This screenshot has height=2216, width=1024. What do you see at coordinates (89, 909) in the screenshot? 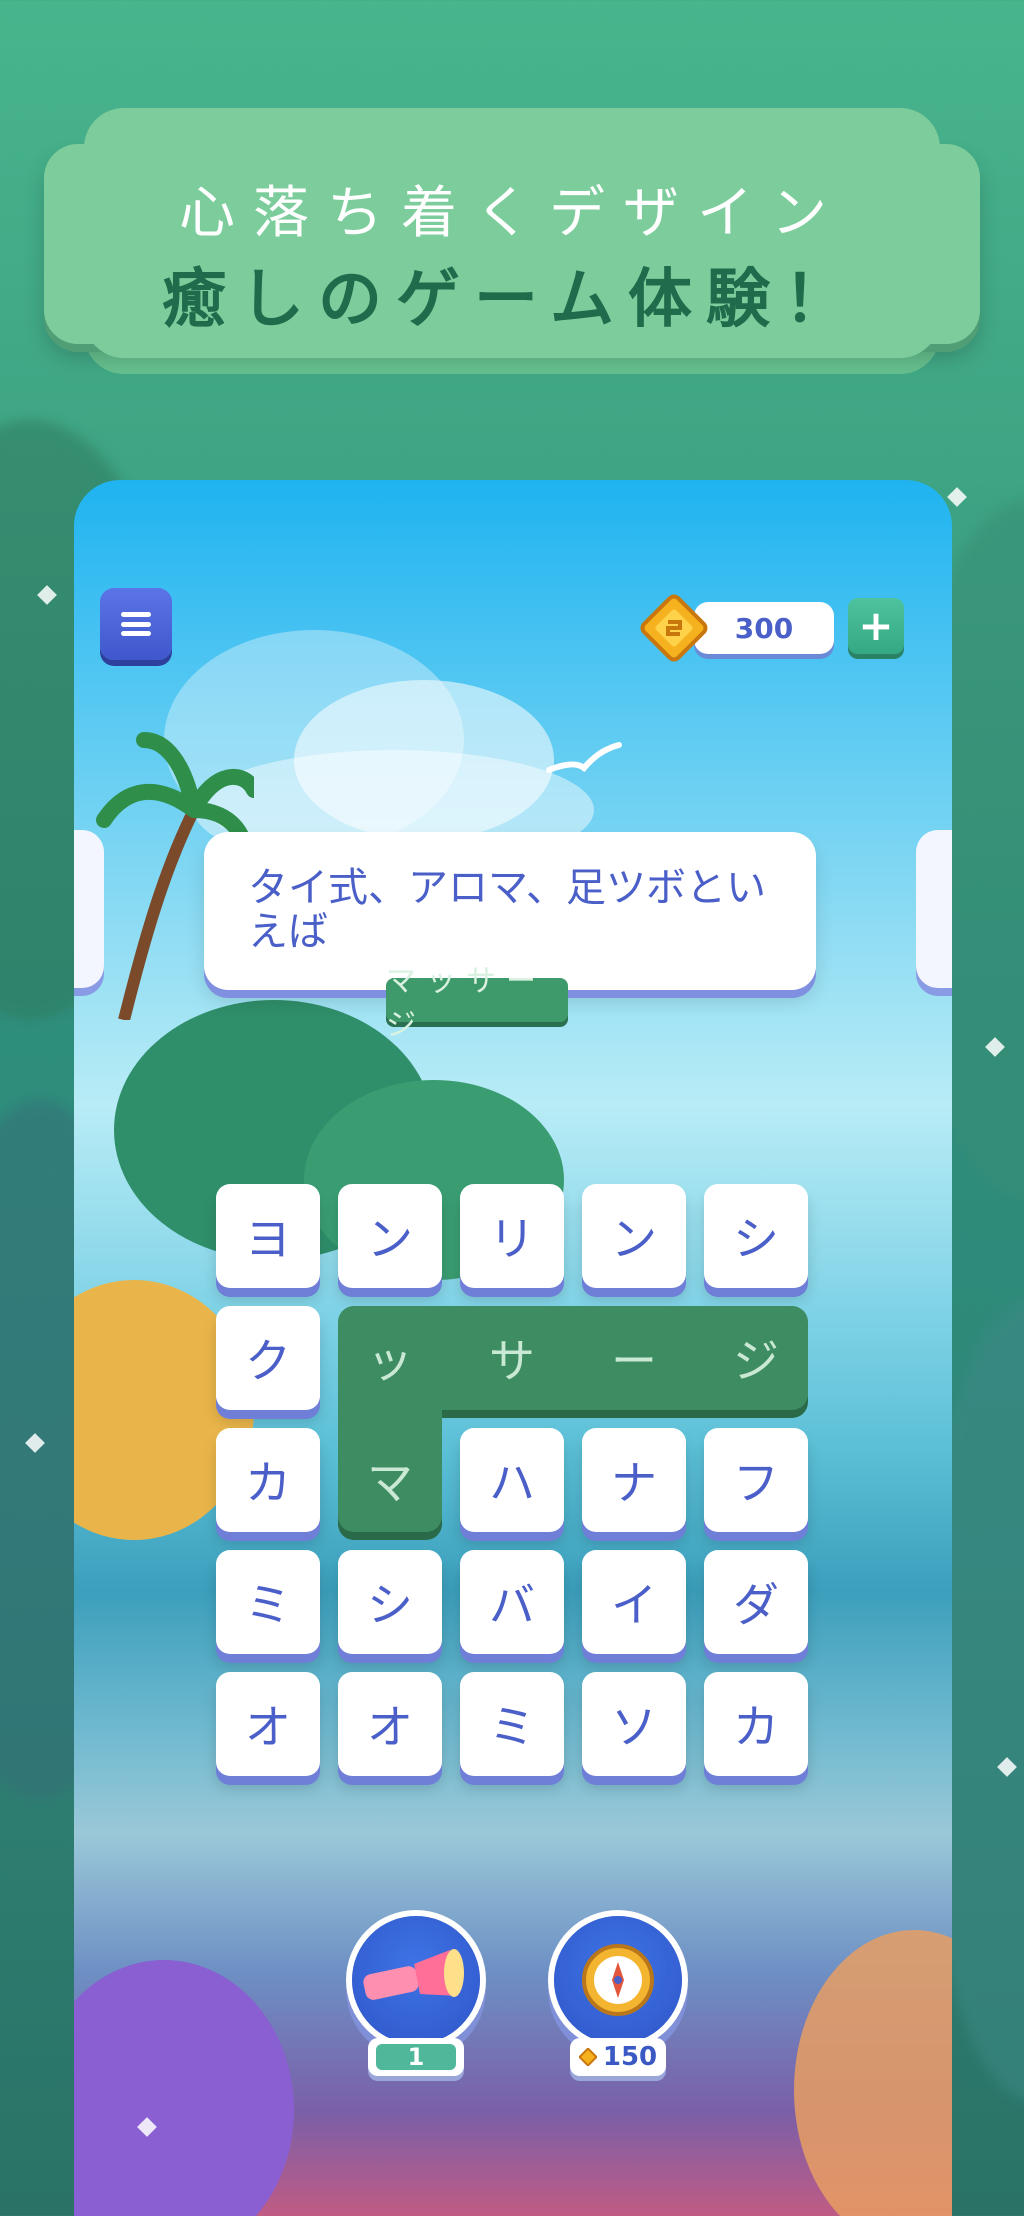
I see `previous-clue-card` at bounding box center [89, 909].